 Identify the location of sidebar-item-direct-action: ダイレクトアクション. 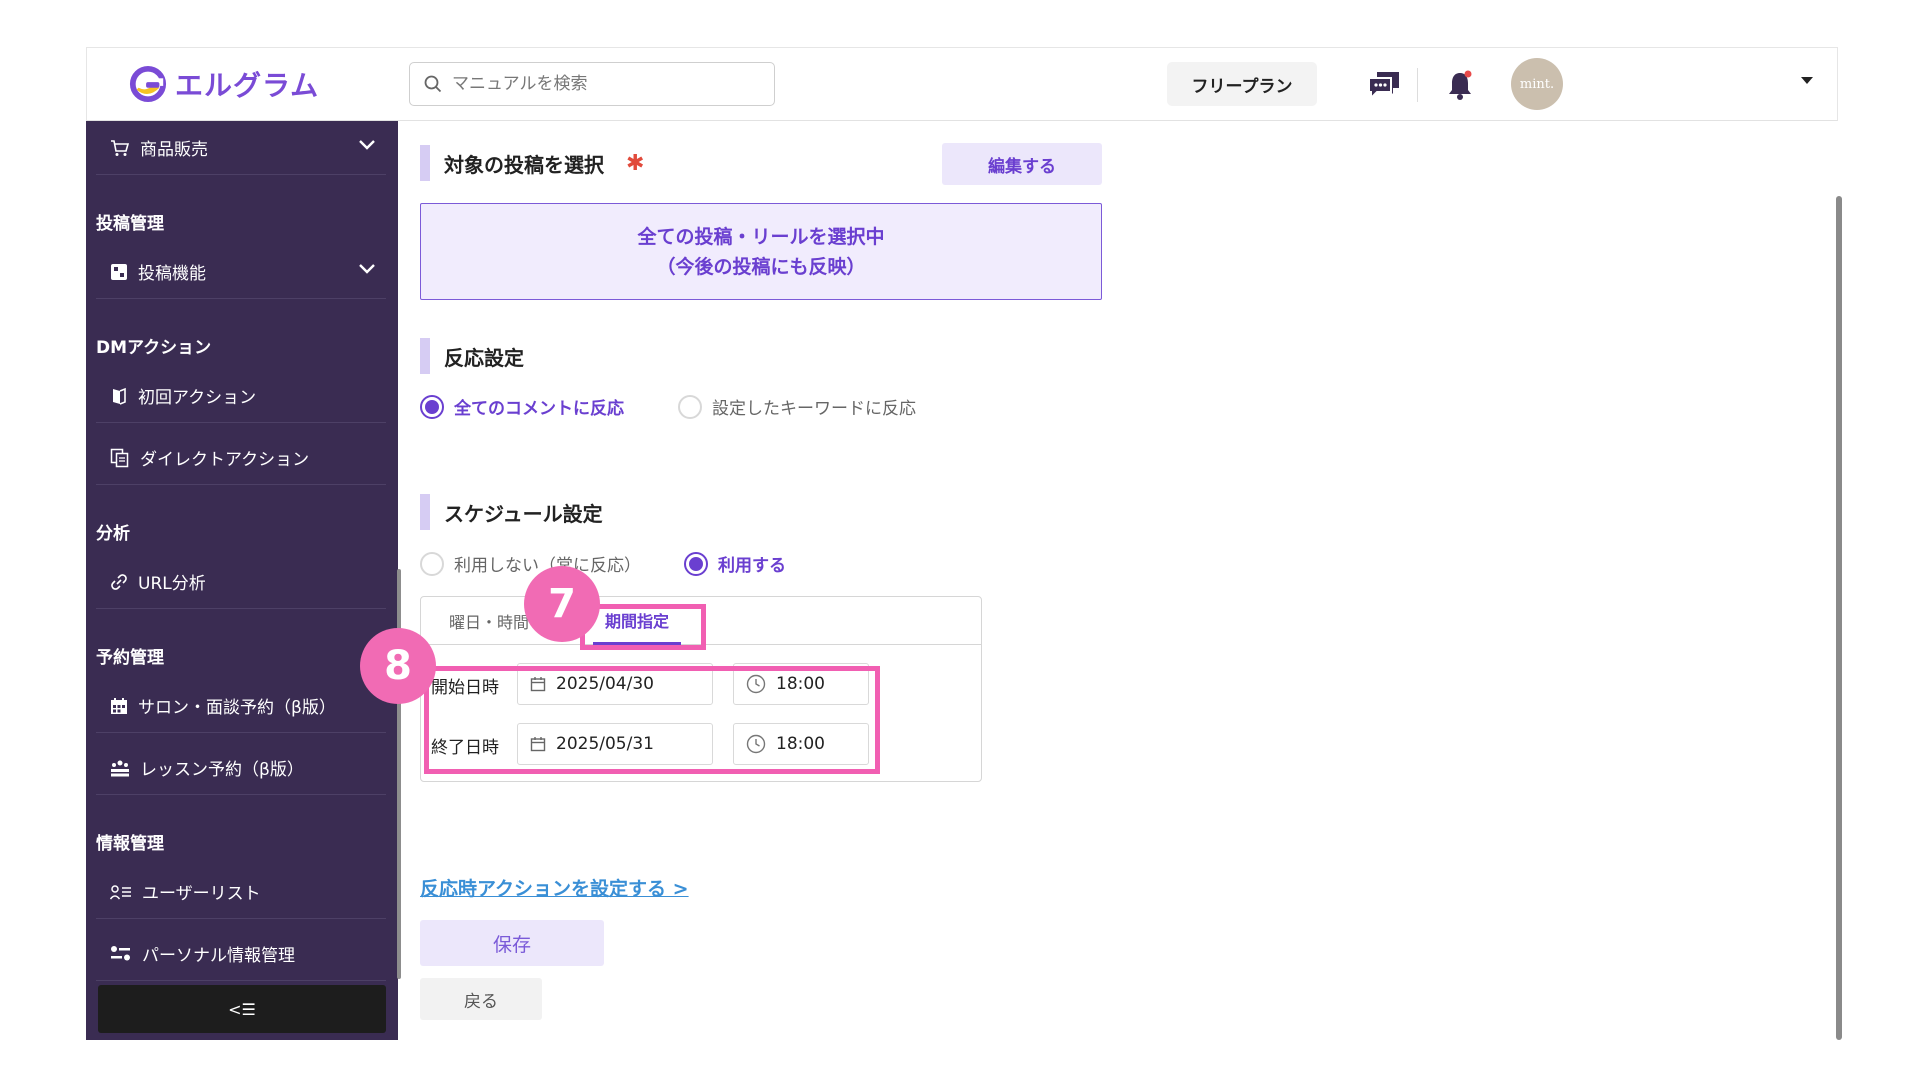
(241, 458).